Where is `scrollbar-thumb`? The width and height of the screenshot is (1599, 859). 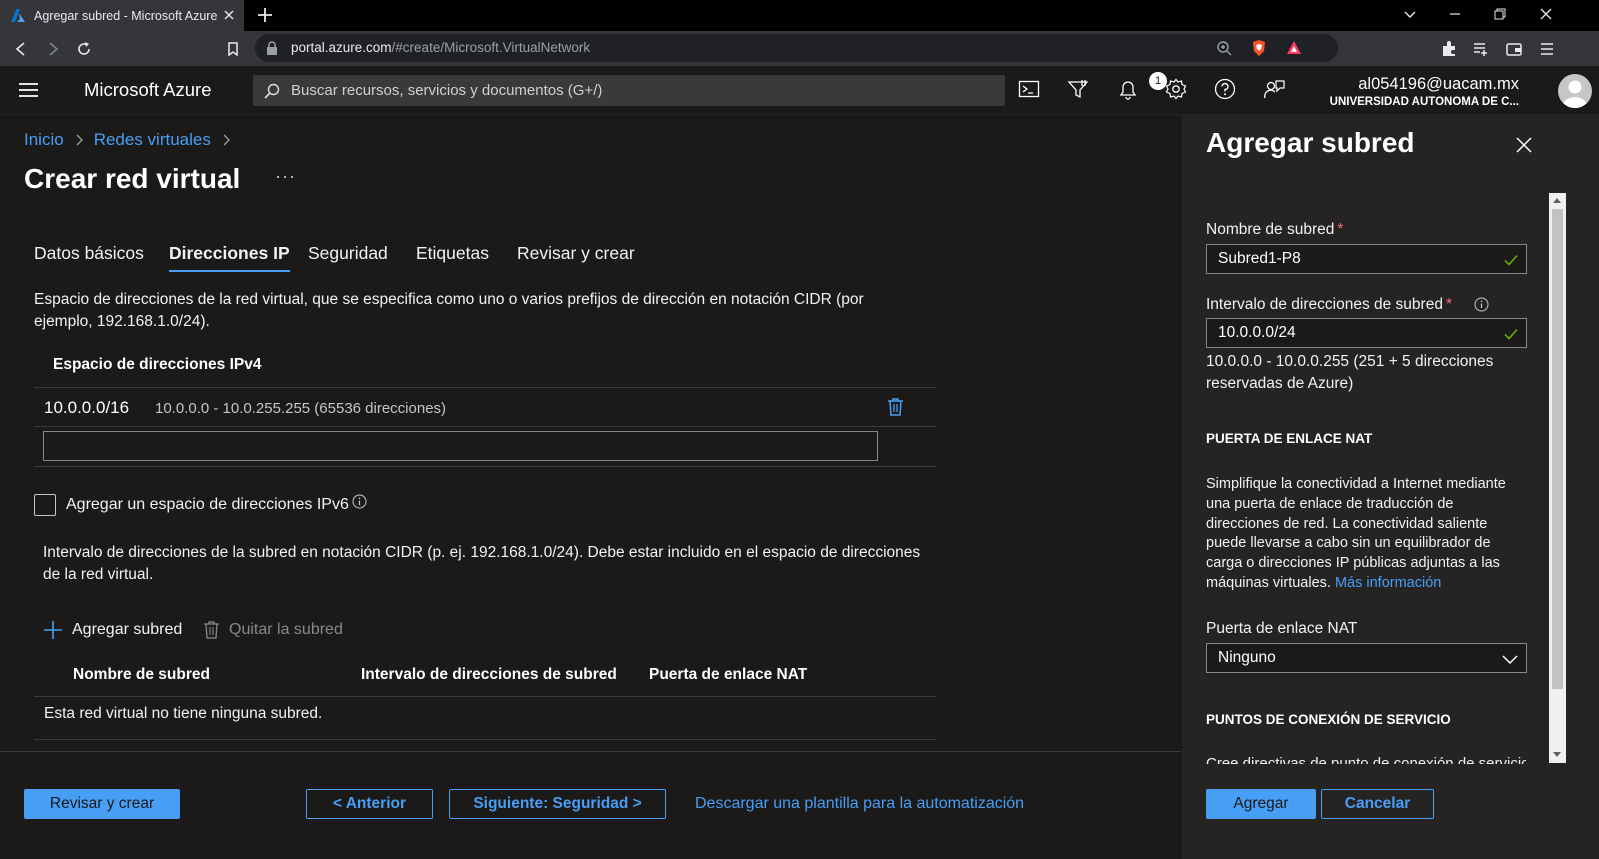 scrollbar-thumb is located at coordinates (1557, 449).